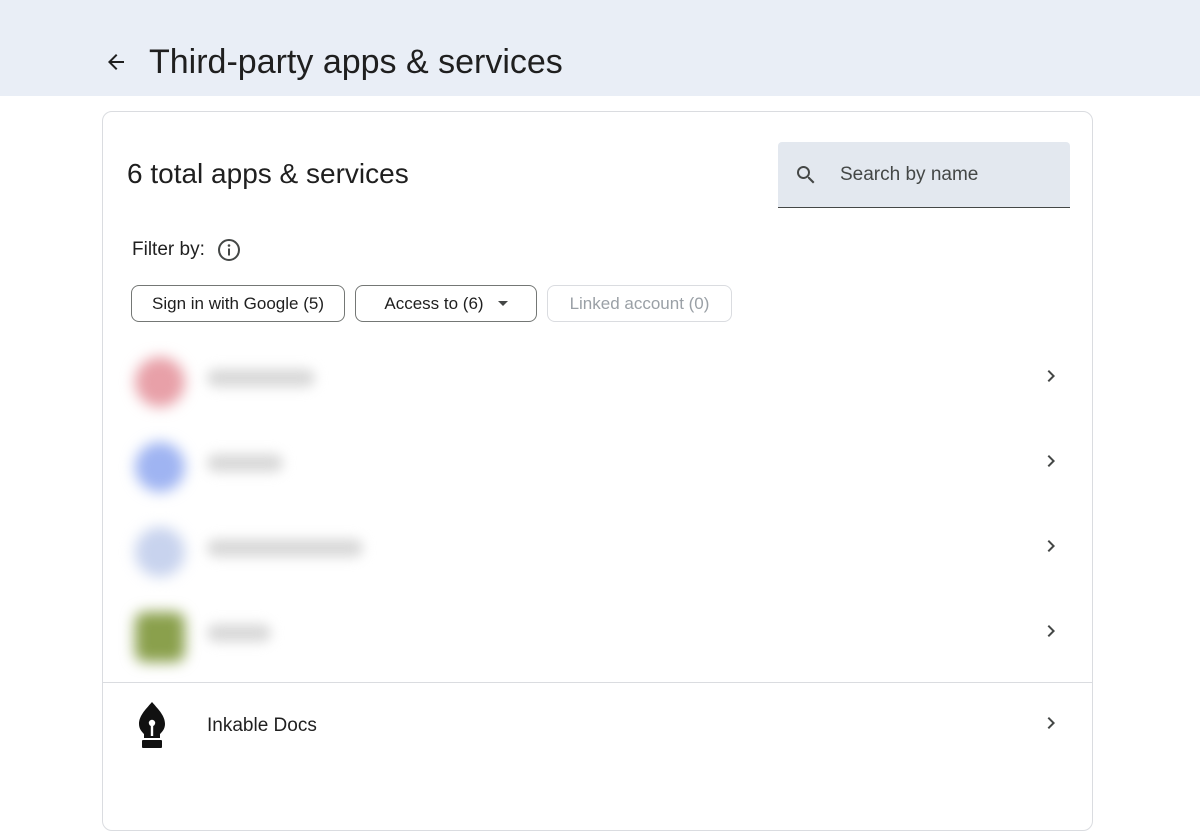 The height and width of the screenshot is (831, 1200). What do you see at coordinates (152, 725) in the screenshot?
I see `pen-nib-icon` at bounding box center [152, 725].